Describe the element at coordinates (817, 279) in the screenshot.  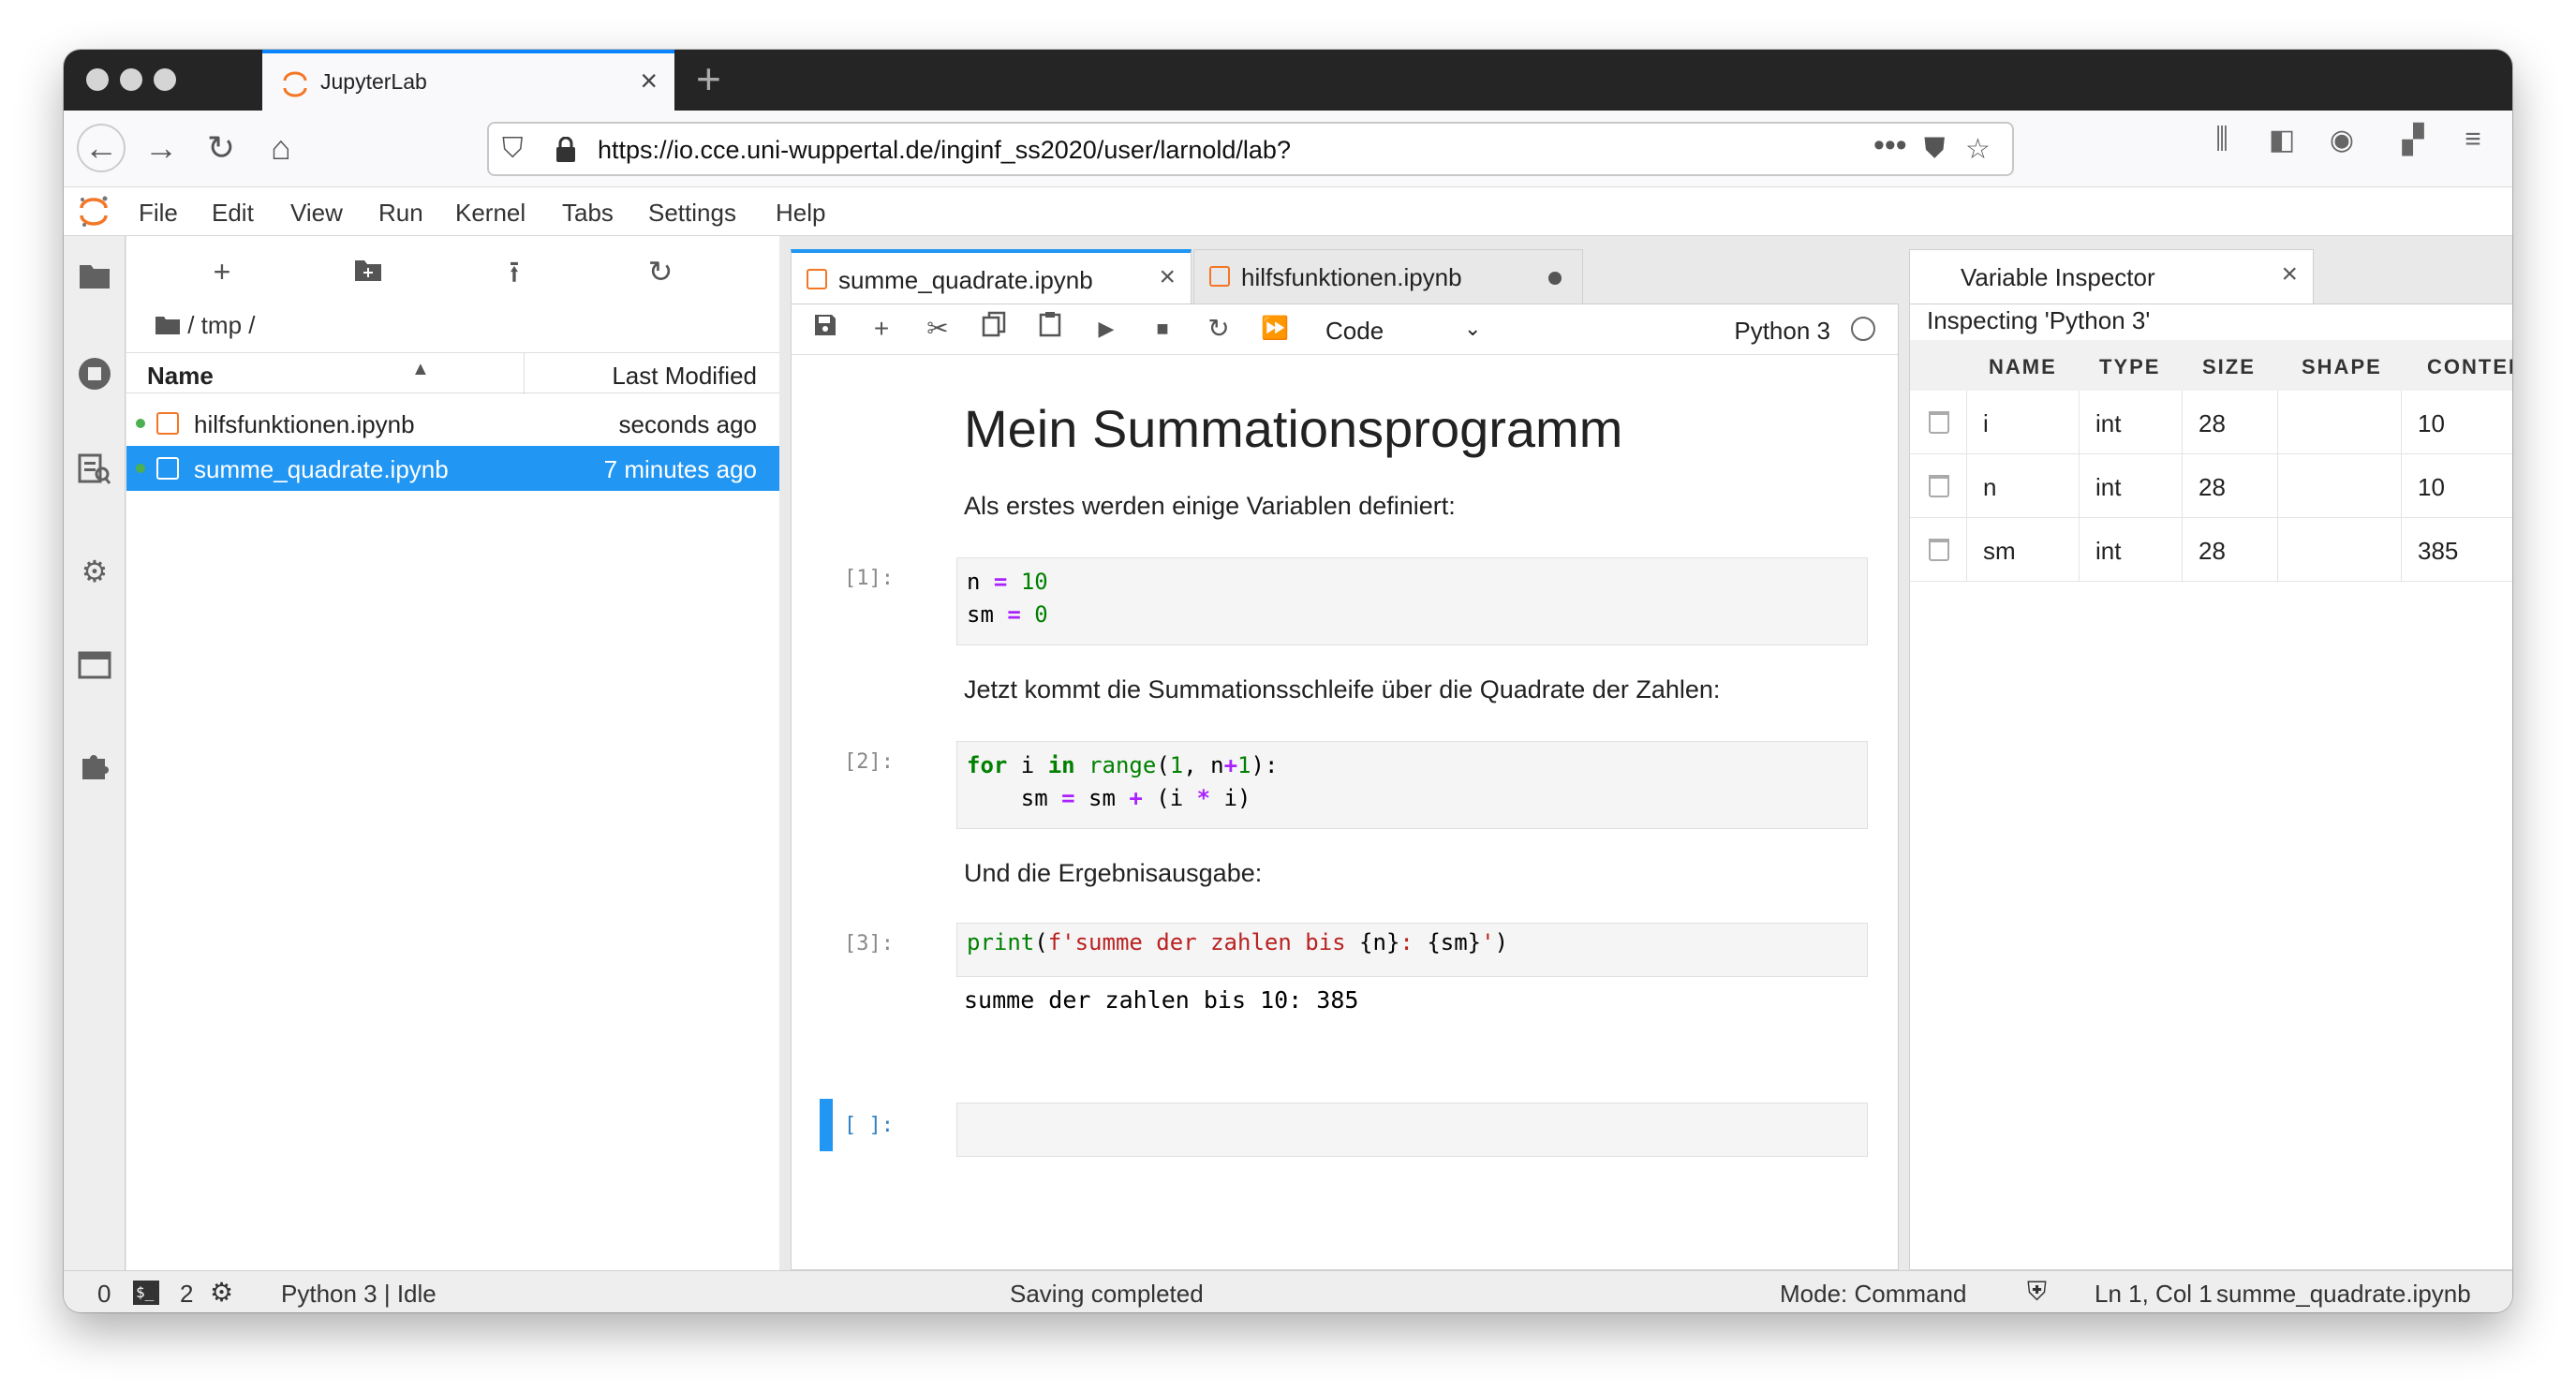
I see `notebook-icon` at that location.